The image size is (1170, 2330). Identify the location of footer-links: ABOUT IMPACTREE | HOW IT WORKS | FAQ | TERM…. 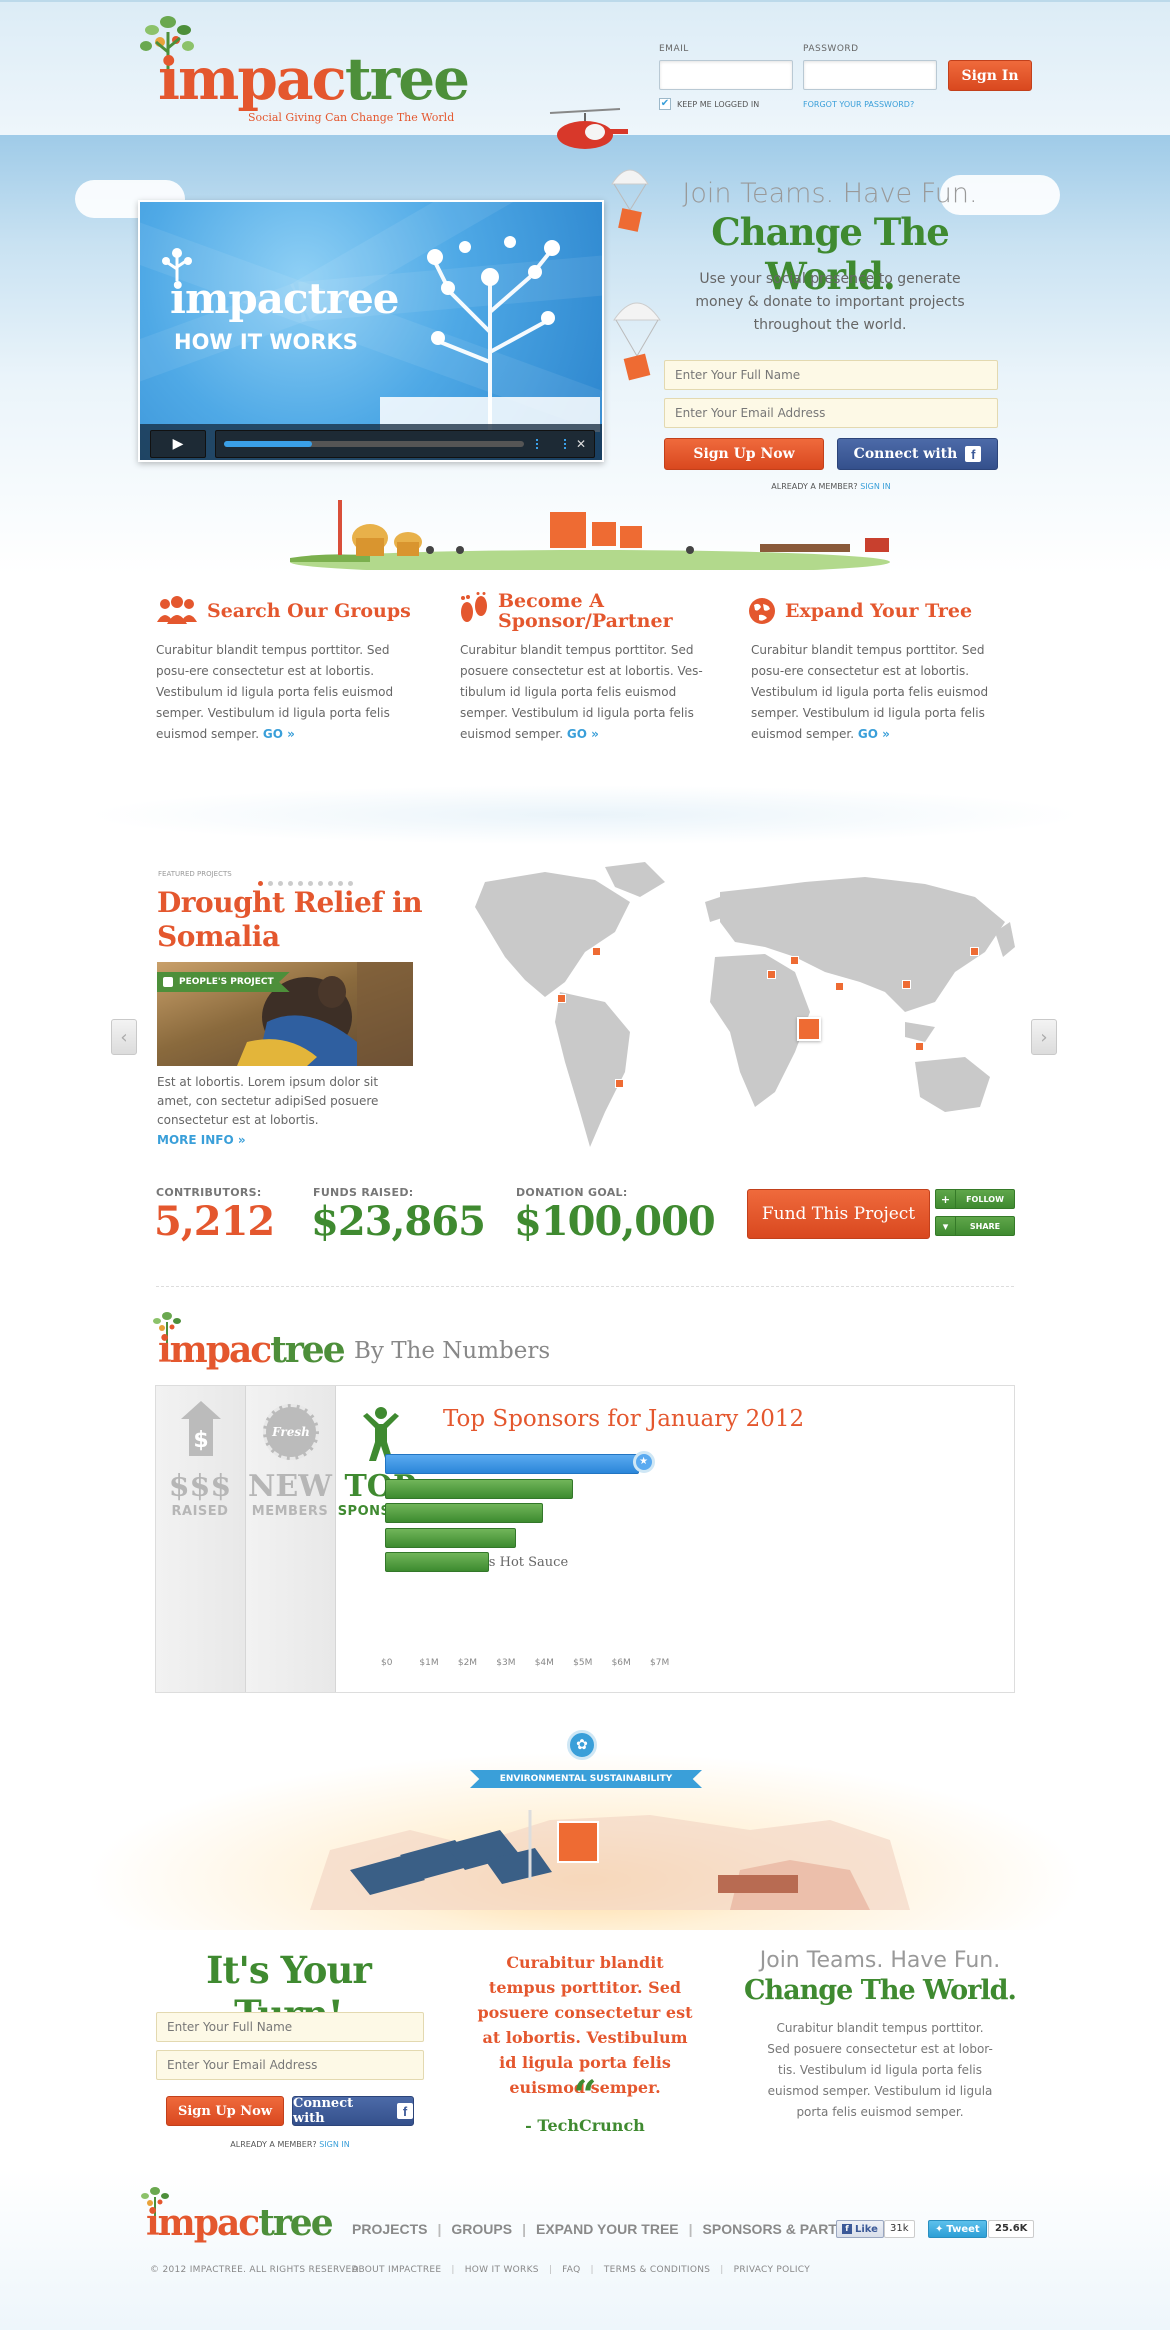
(581, 2270).